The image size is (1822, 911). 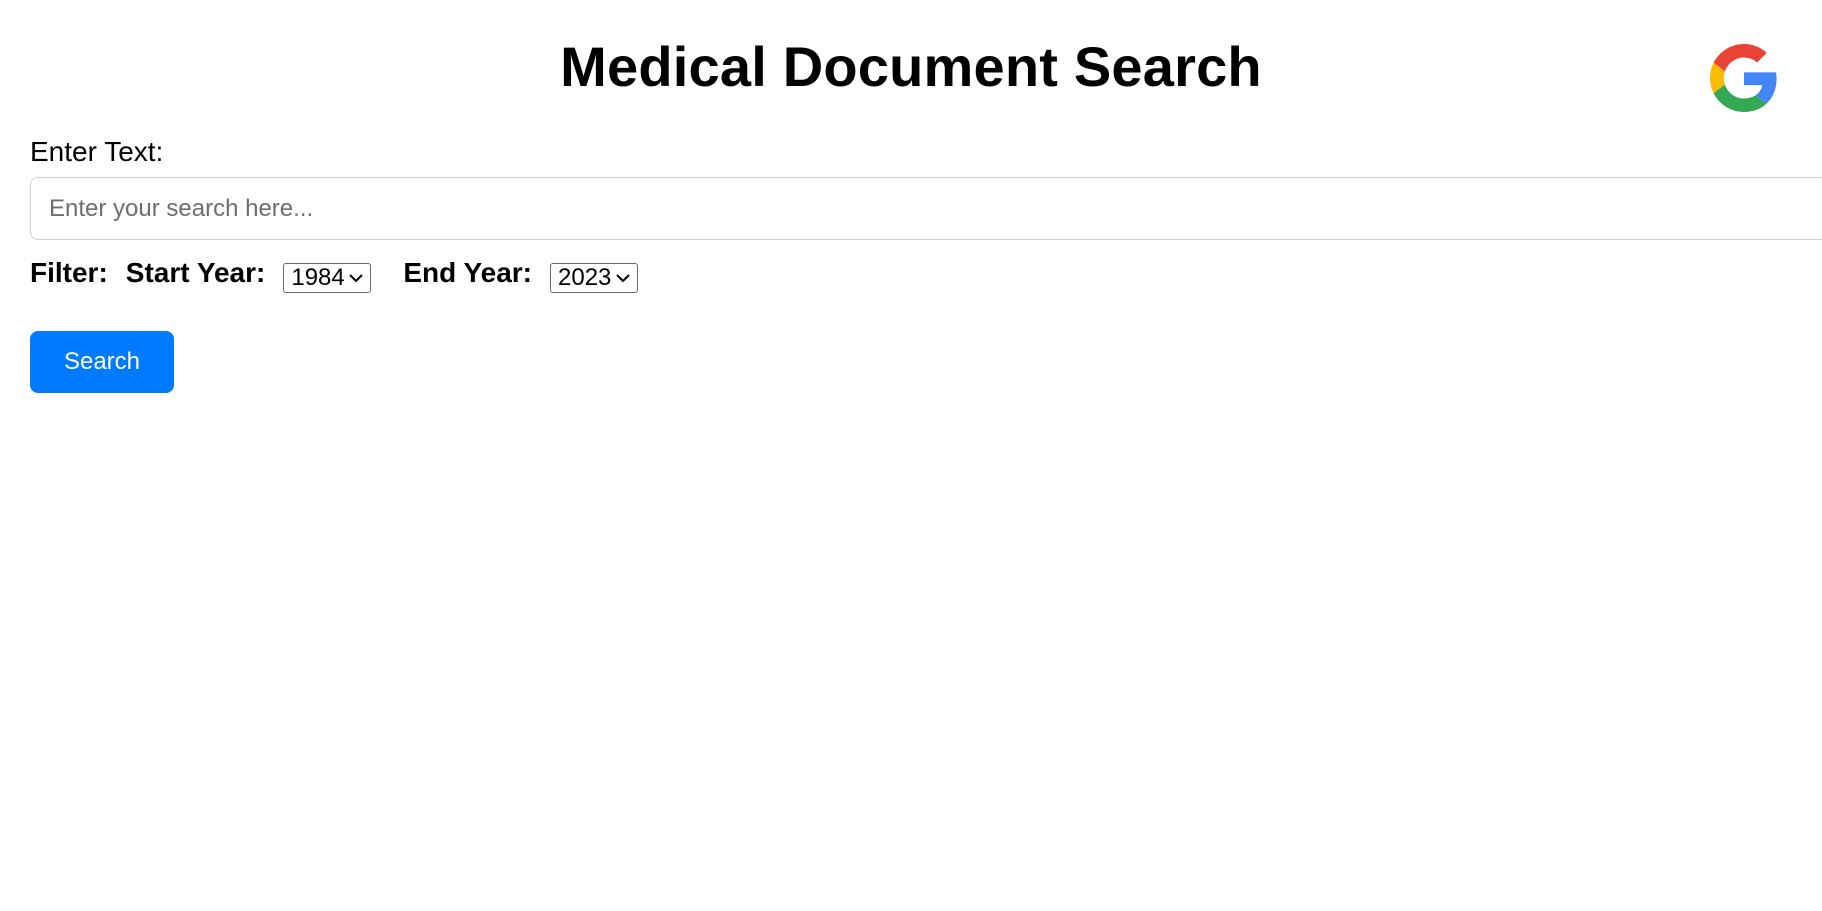 I want to click on search-label: Enter Text:, so click(x=97, y=151).